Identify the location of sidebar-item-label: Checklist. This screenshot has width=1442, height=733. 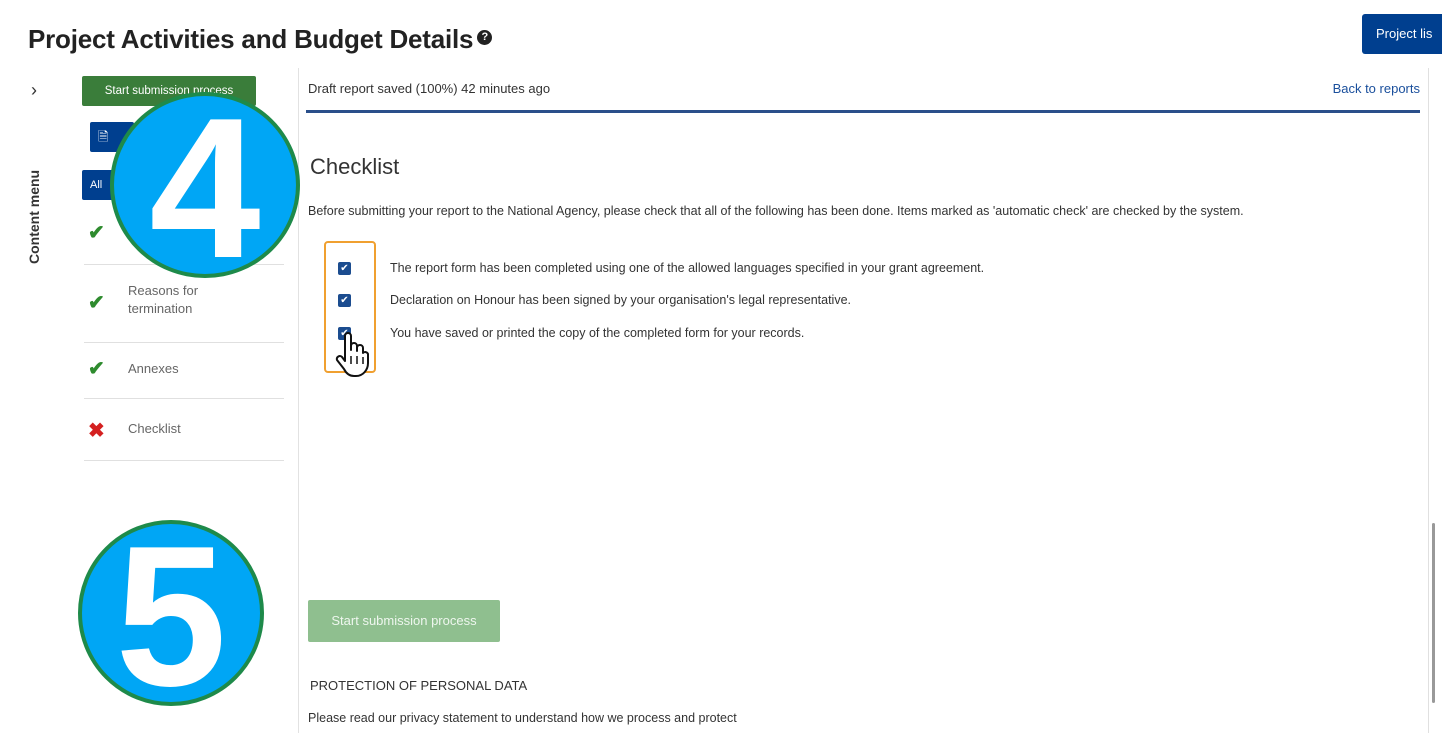
(154, 428).